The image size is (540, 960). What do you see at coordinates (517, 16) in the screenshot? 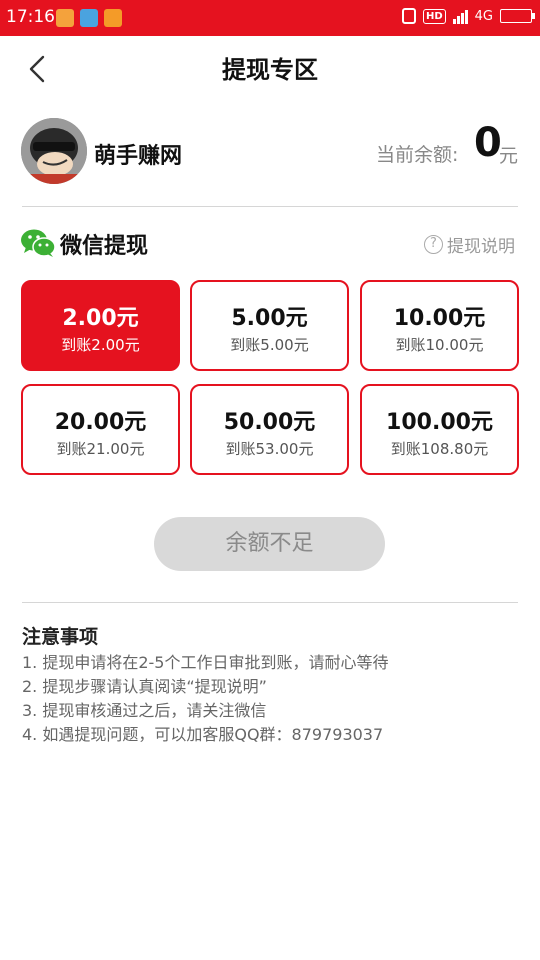
I see `battery-icon` at bounding box center [517, 16].